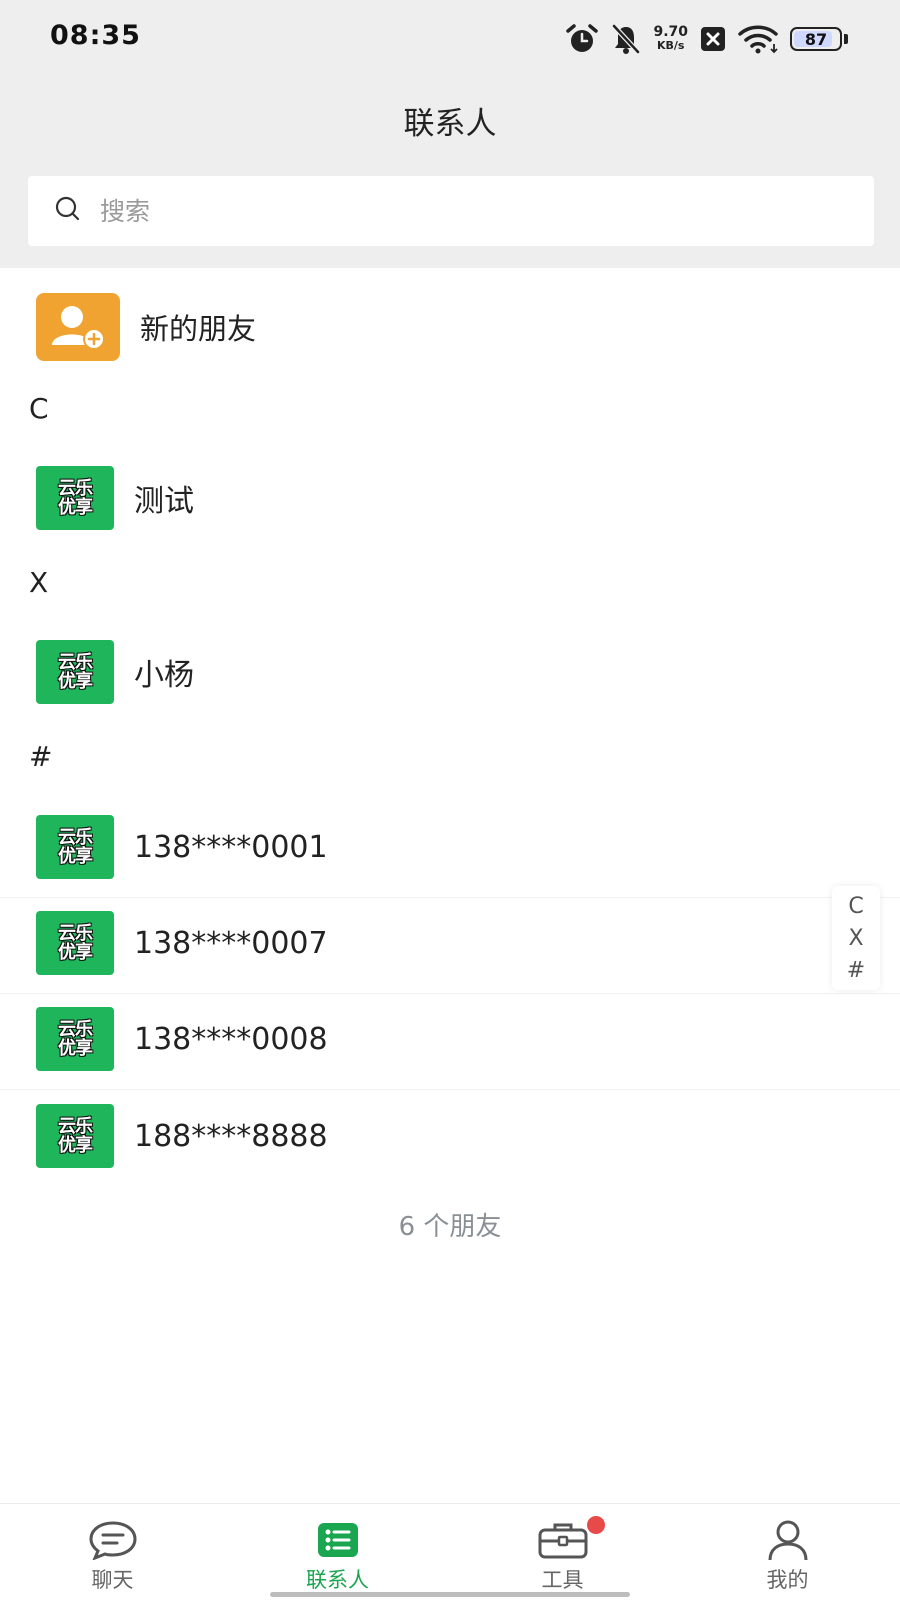 This screenshot has width=900, height=1600. What do you see at coordinates (450, 1227) in the screenshot?
I see `friend-count: 6 个朋友` at bounding box center [450, 1227].